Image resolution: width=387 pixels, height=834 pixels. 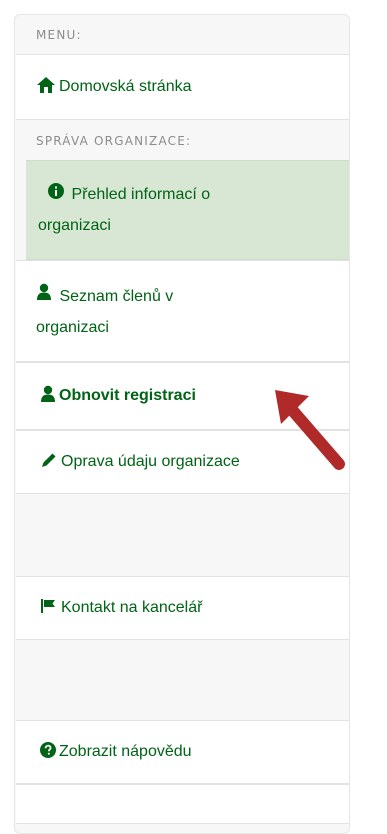 I want to click on kontakt-label: Kontakt na kancelář, so click(x=132, y=607).